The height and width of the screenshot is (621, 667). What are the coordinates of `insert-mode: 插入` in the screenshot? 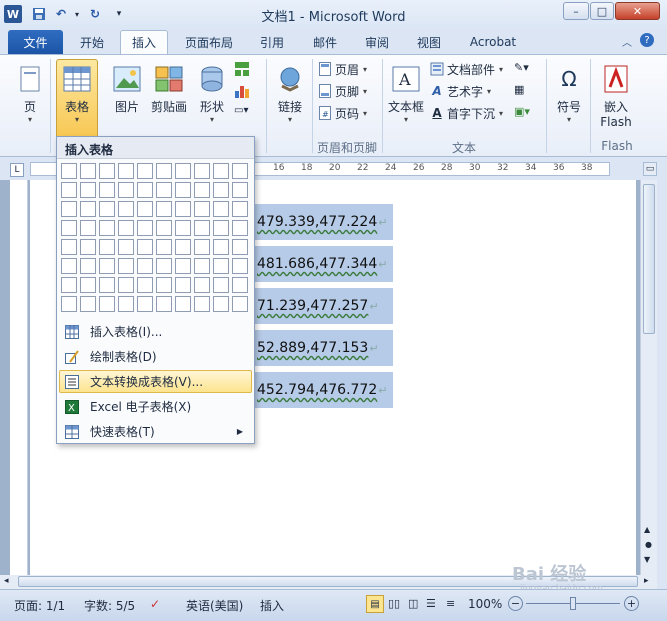 It's located at (272, 605).